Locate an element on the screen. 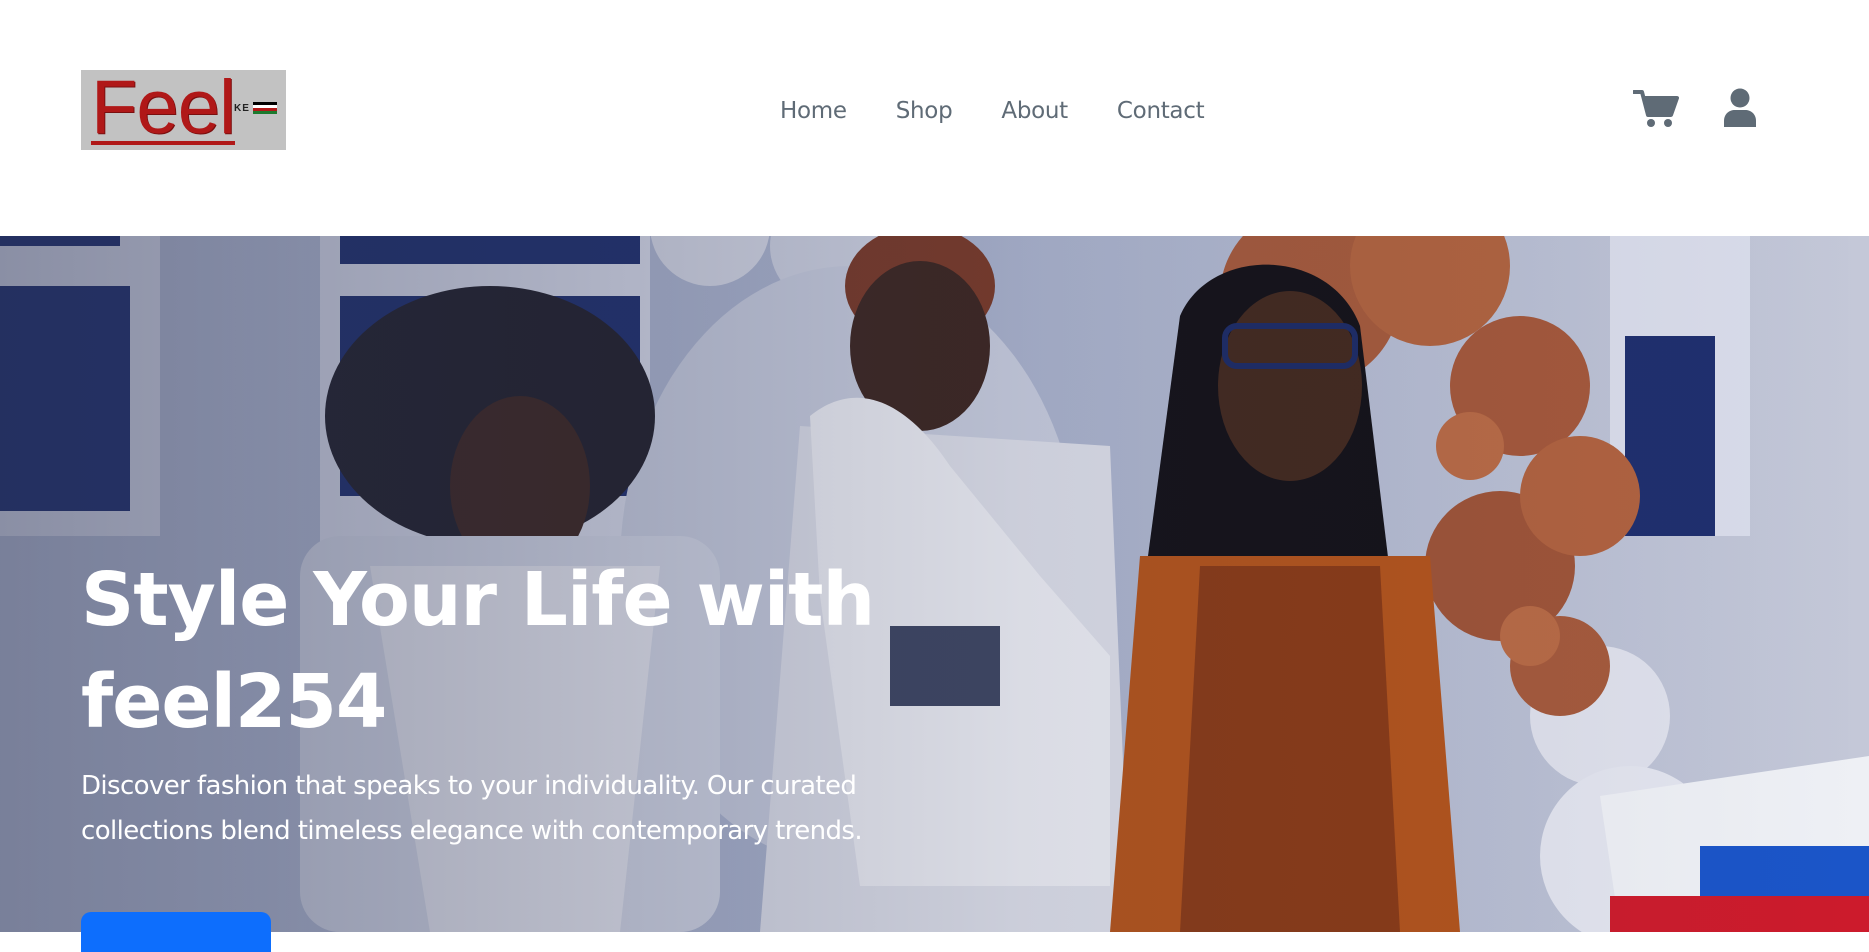 This screenshot has width=1869, height=952. kenya-flag-icon is located at coordinates (265, 108).